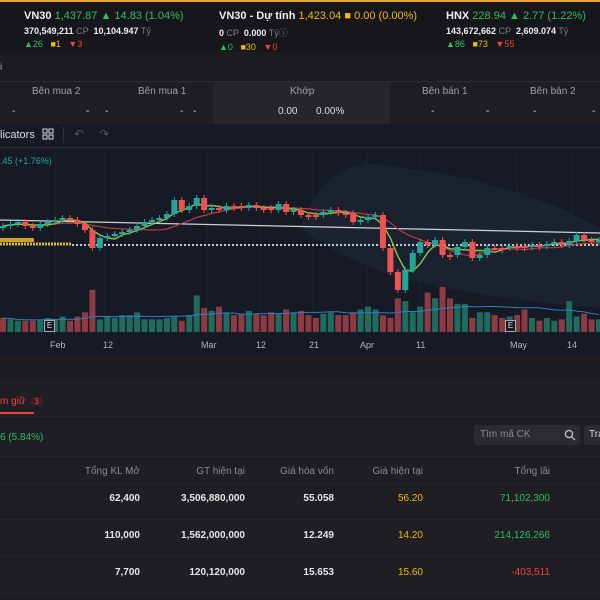  I want to click on table-row: 62,400 3,506,880,000 55.058 56.20 71,102,300, so click(300, 501).